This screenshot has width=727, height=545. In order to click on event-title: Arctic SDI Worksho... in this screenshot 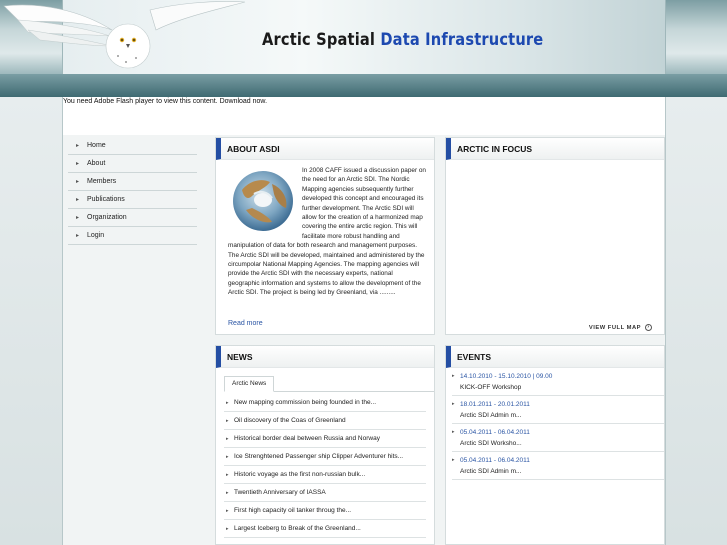, I will do `click(491, 443)`.